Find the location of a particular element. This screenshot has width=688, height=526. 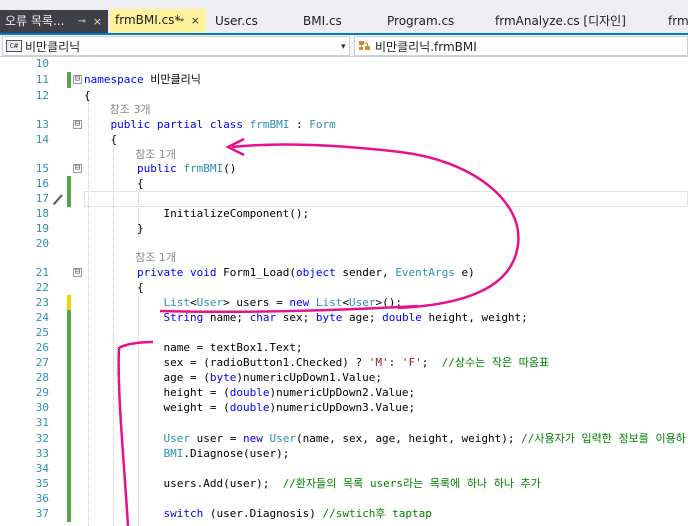

annotation-bracket is located at coordinates (135, 433).